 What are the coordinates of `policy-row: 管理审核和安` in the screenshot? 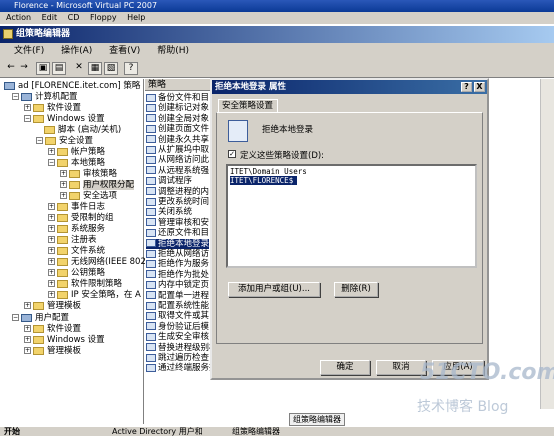 It's located at (177, 223).